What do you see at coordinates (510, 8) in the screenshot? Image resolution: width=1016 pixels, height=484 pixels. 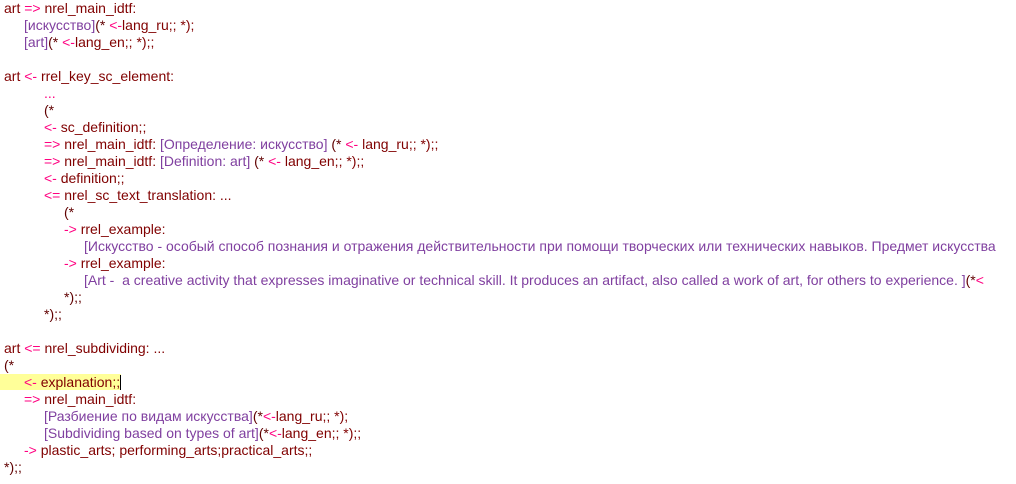 I see `code-line: art => nrel_main_idtf:` at bounding box center [510, 8].